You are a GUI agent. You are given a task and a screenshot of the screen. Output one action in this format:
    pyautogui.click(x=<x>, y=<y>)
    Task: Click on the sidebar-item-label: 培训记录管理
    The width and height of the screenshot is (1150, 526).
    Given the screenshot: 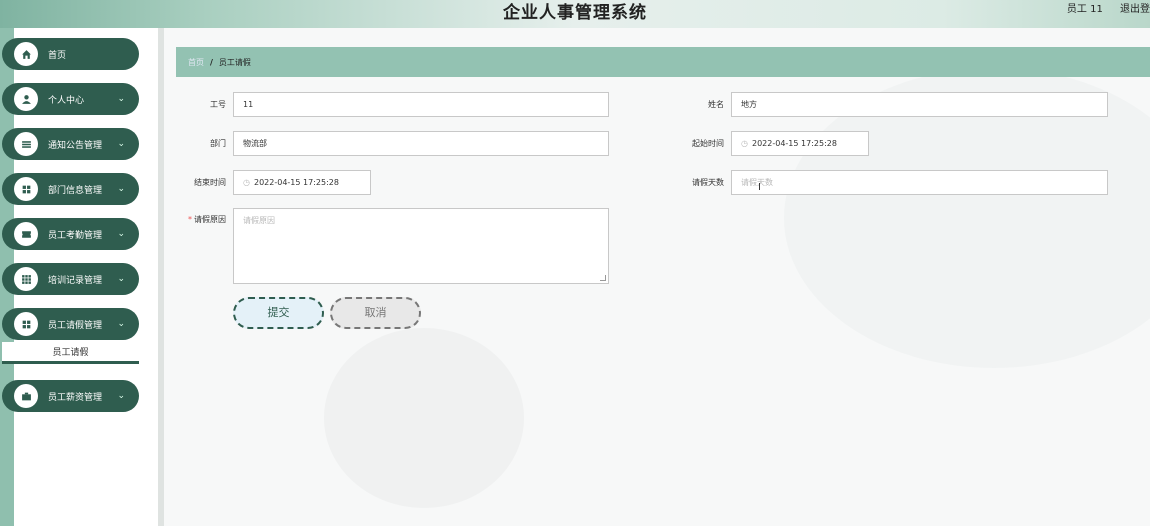 What is the action you would take?
    pyautogui.click(x=75, y=280)
    